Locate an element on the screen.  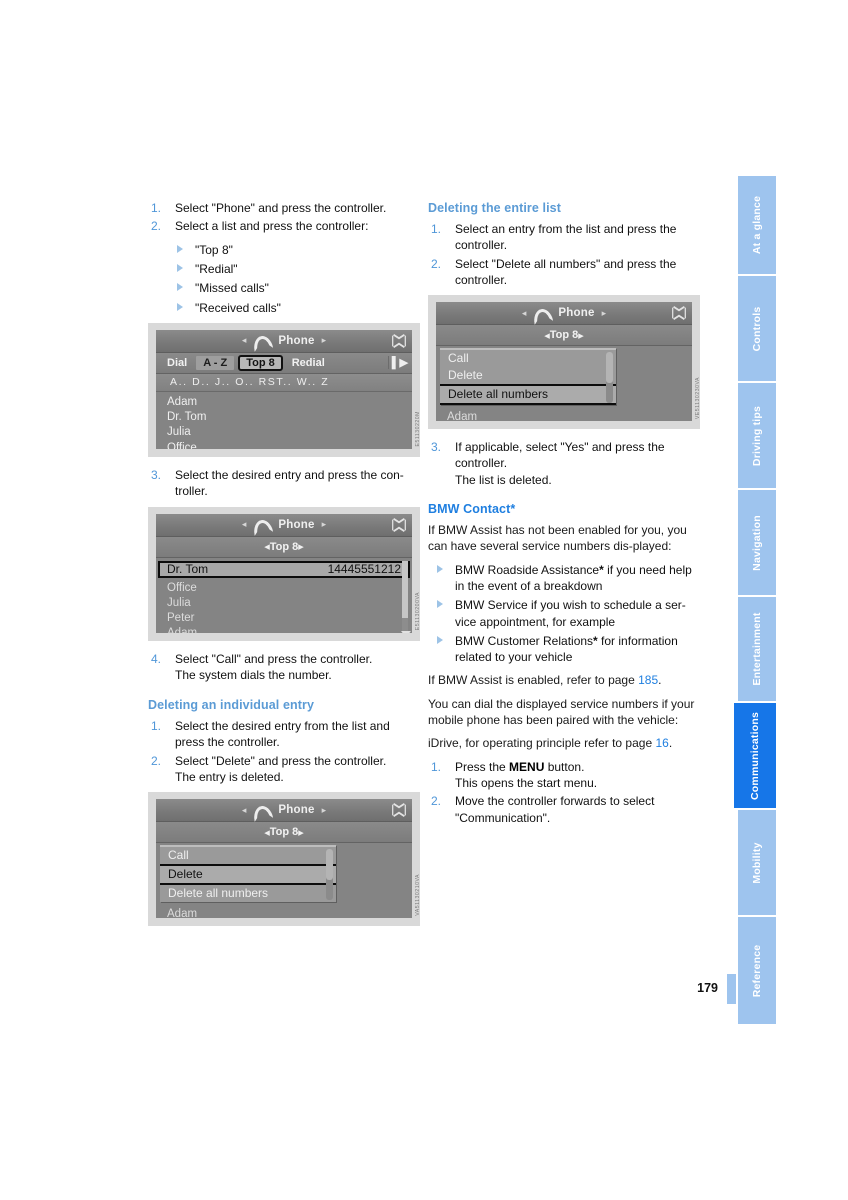
triangle-bullet-icon is located at coordinates (440, 568).